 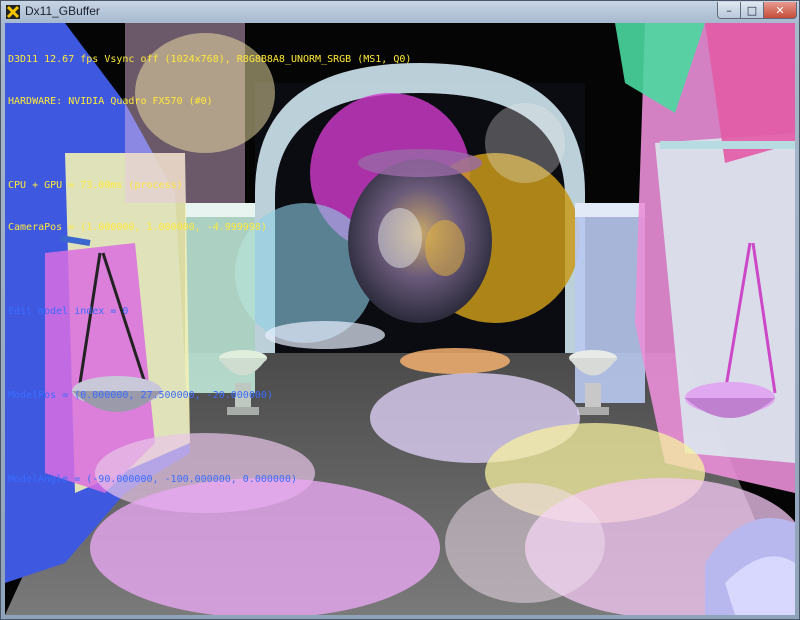 I want to click on close-icon: ✕, so click(x=780, y=10).